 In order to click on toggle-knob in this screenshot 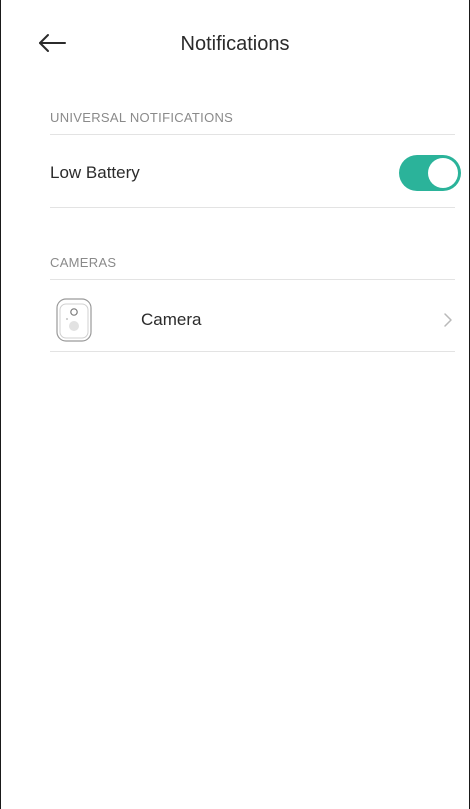, I will do `click(443, 173)`.